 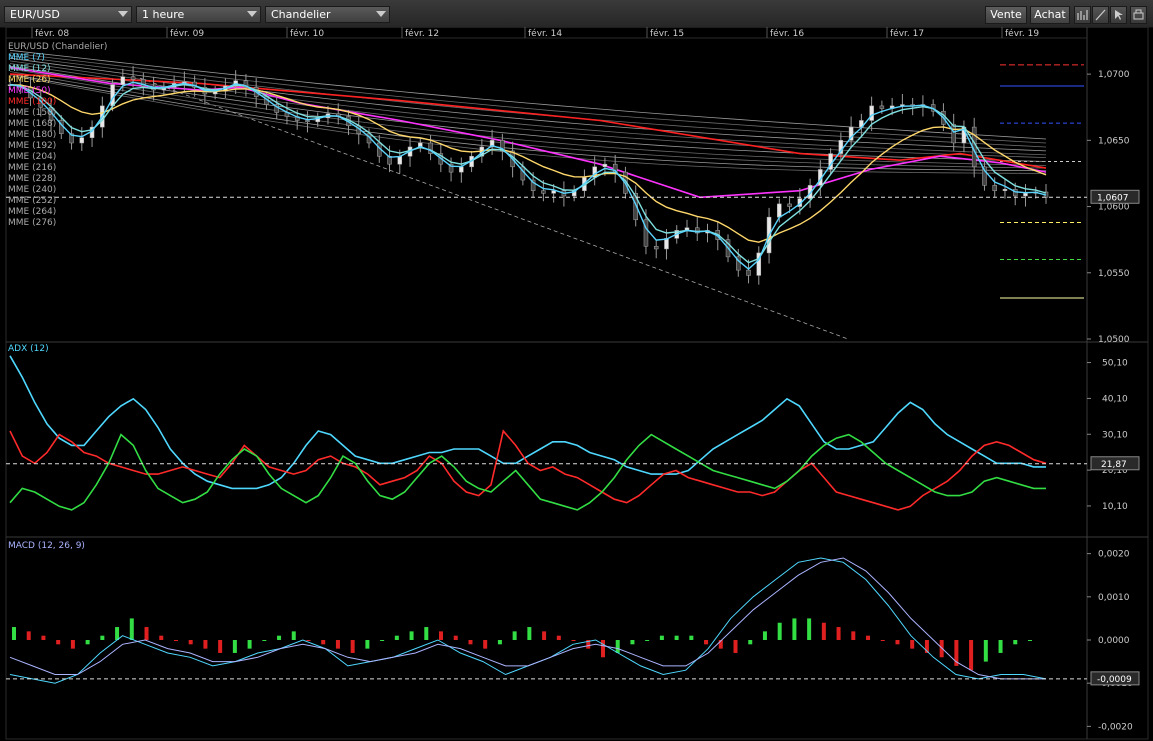 I want to click on legend-item: MME (26), so click(x=29, y=80).